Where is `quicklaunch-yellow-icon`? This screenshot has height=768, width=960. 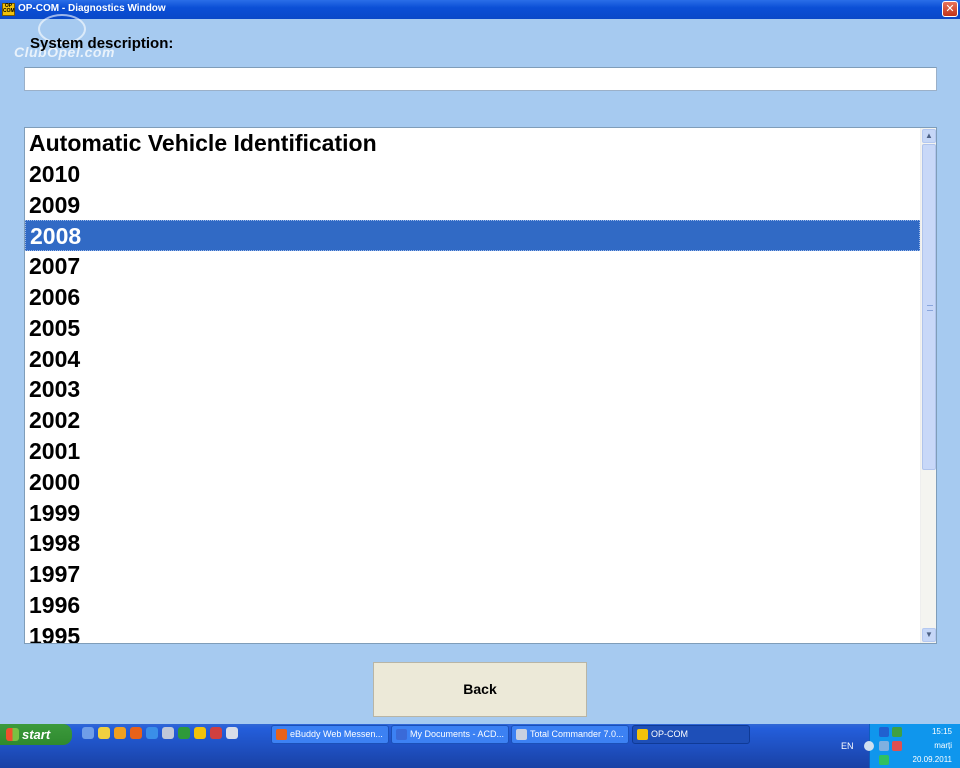 quicklaunch-yellow-icon is located at coordinates (200, 733).